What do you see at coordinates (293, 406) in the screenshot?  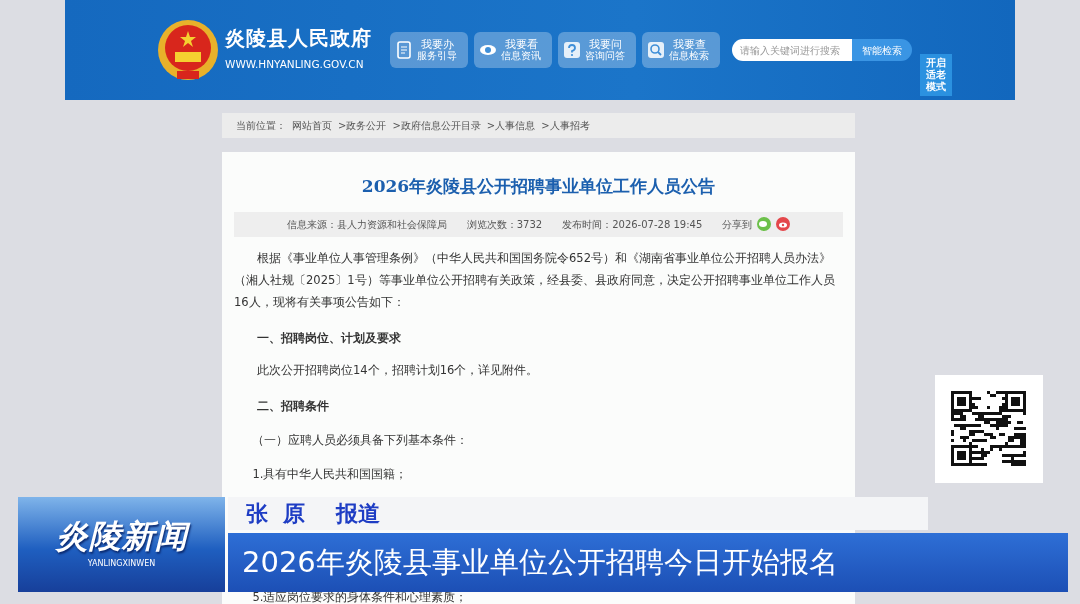 I see `section-heading: 二、招聘条件` at bounding box center [293, 406].